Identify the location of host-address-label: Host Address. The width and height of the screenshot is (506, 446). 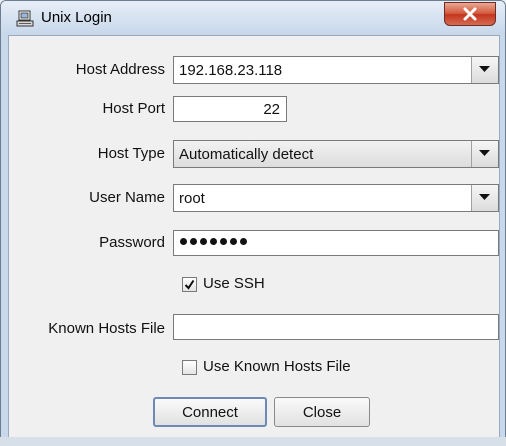
(120, 69).